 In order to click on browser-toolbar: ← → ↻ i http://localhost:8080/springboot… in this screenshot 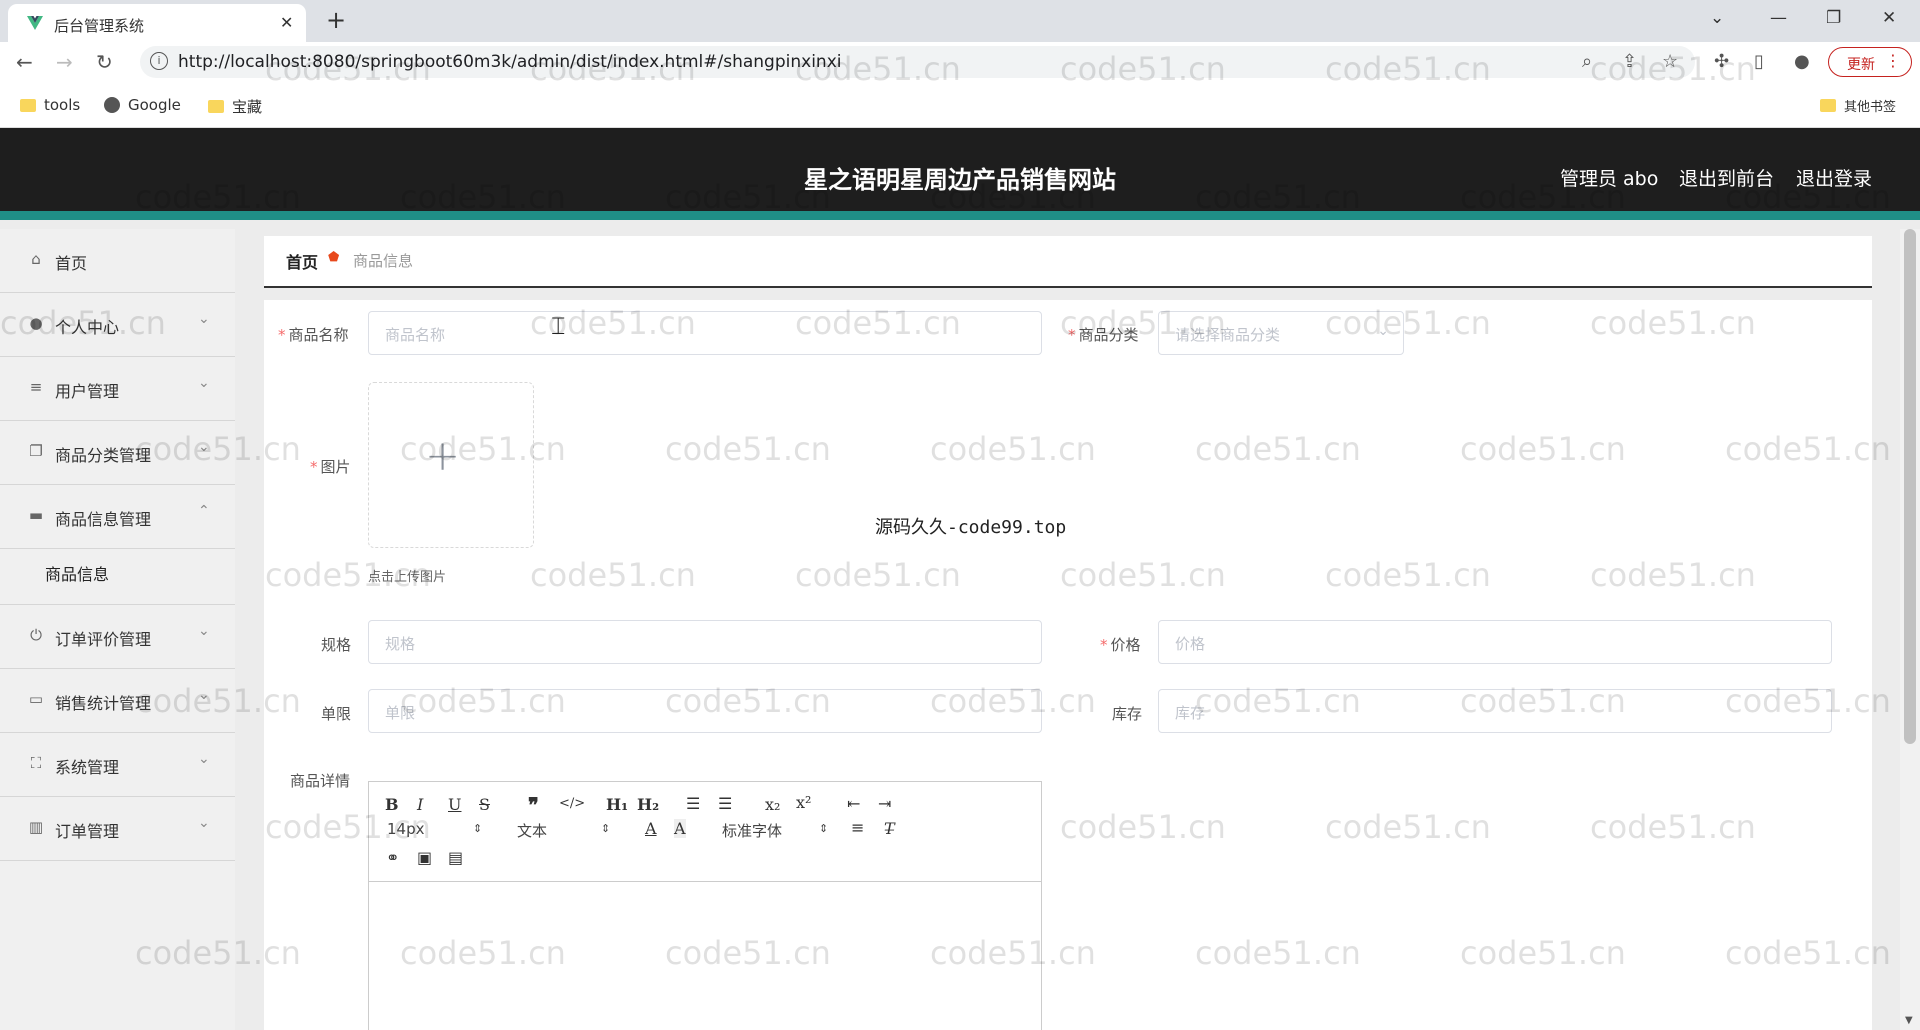, I will do `click(960, 62)`.